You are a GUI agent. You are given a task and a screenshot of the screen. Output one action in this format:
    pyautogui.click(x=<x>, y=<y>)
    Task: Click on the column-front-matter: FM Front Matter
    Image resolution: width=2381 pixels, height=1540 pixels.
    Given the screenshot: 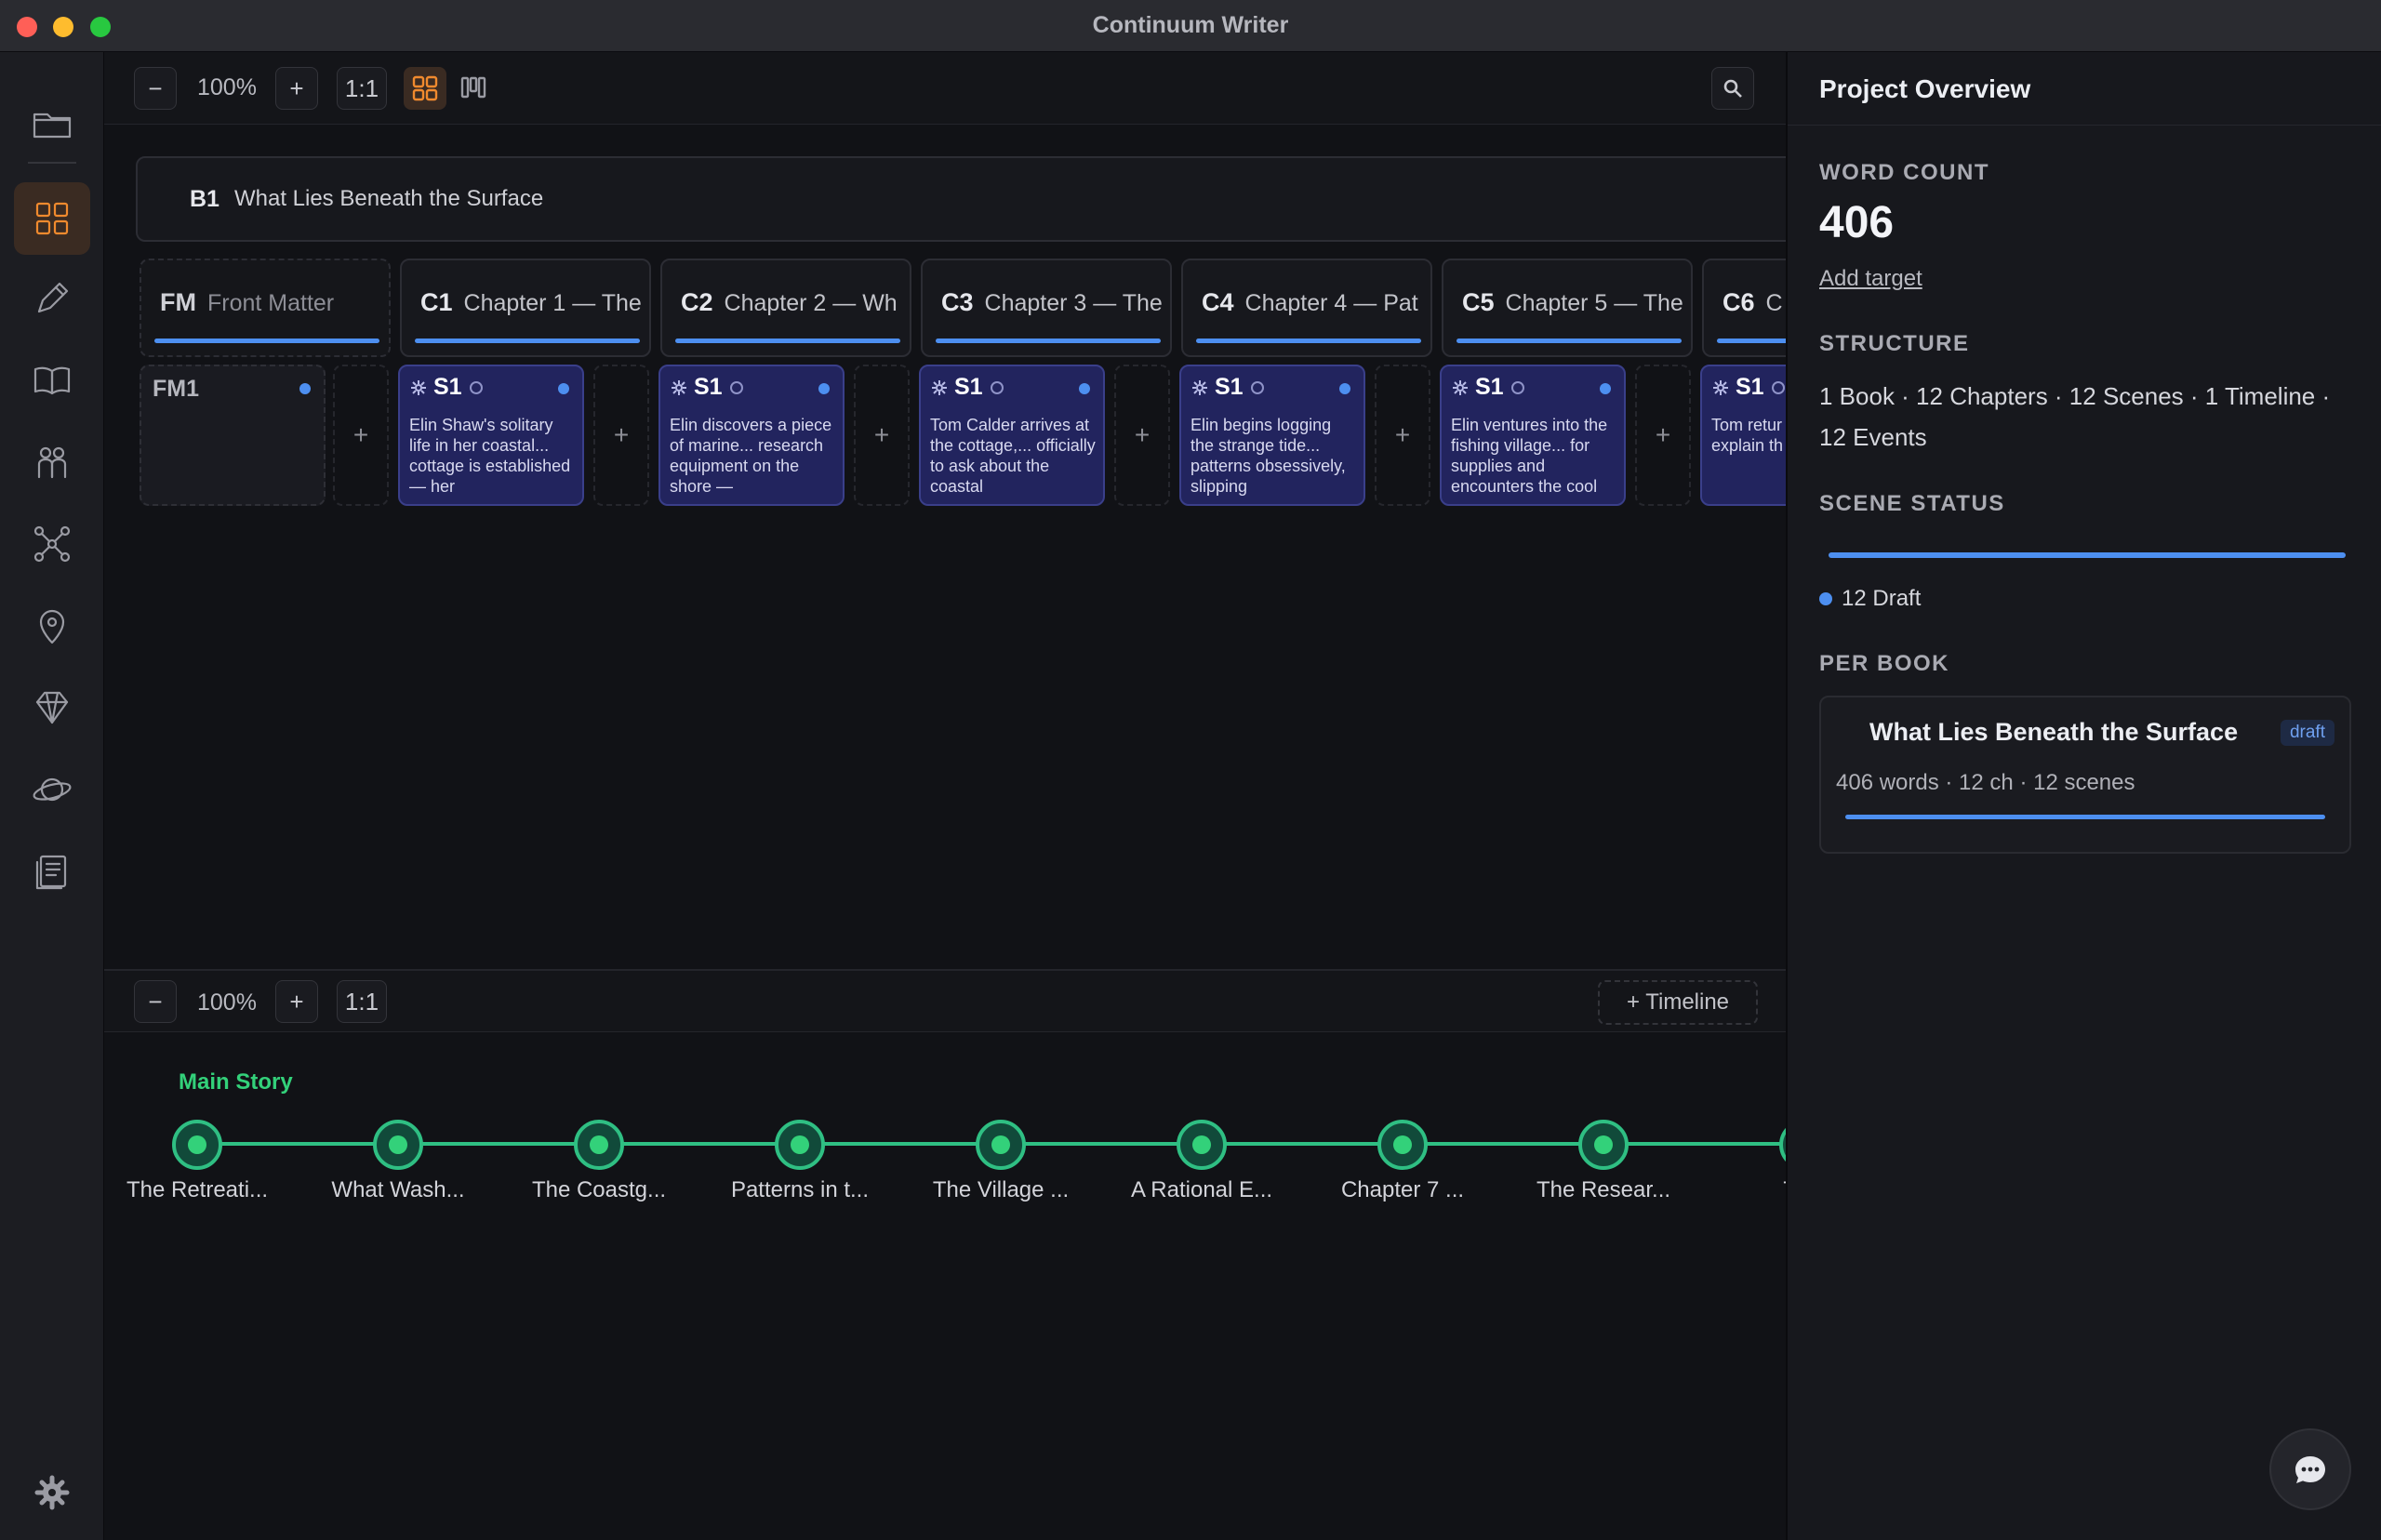 What is the action you would take?
    pyautogui.click(x=265, y=308)
    